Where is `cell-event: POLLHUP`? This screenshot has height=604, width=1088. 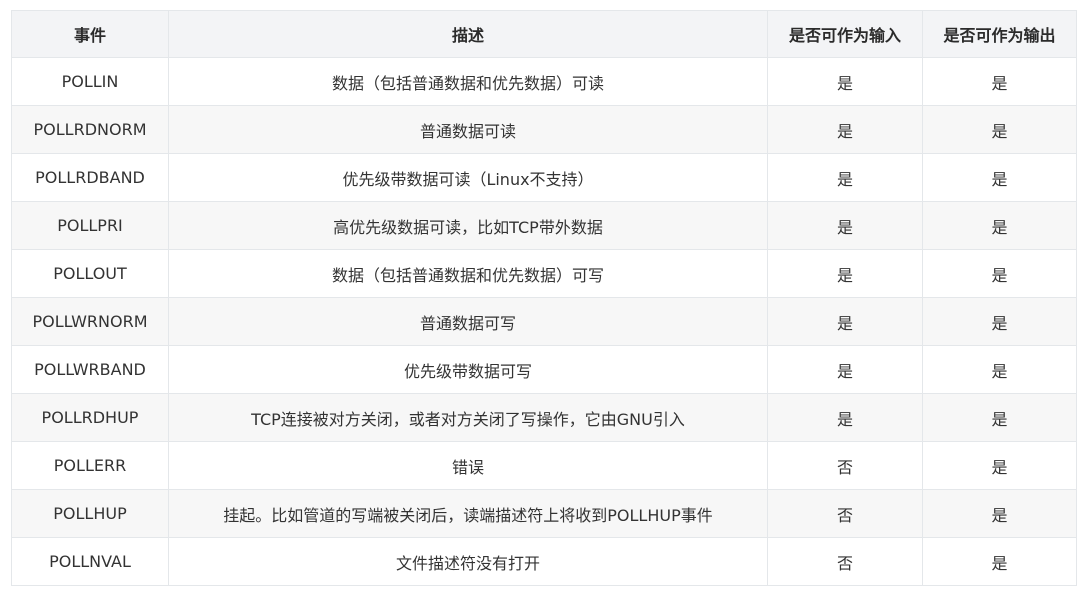 cell-event: POLLHUP is located at coordinates (90, 513).